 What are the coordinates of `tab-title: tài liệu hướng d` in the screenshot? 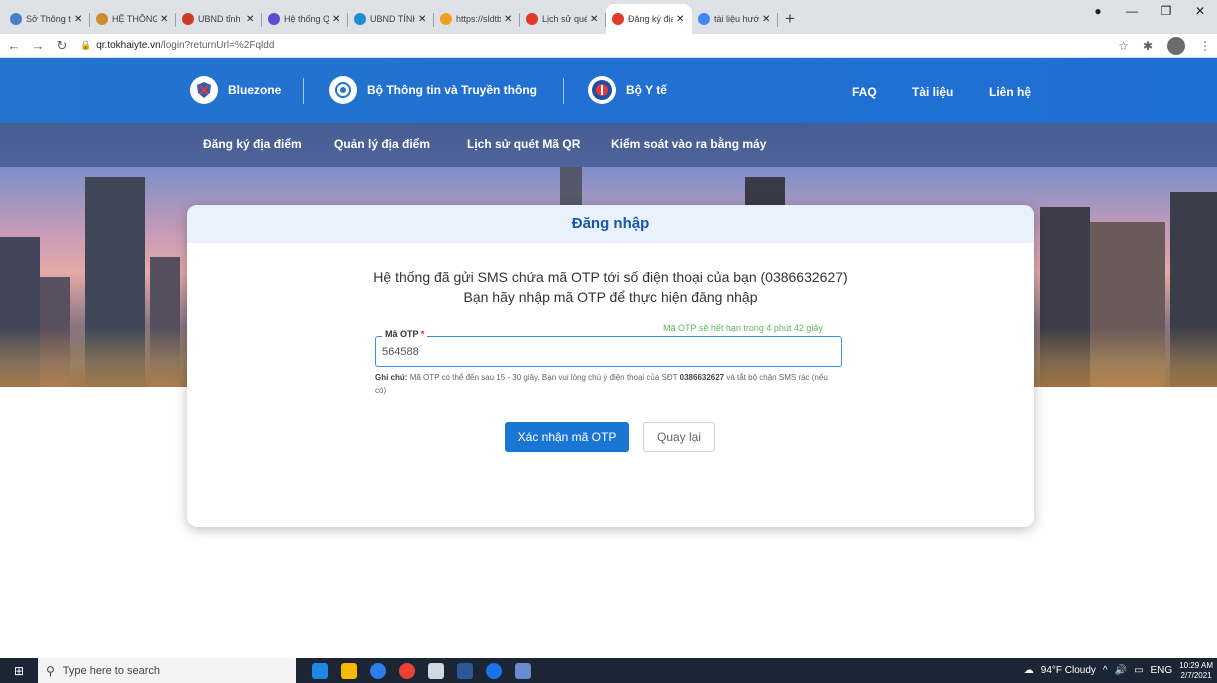 It's located at (736, 19).